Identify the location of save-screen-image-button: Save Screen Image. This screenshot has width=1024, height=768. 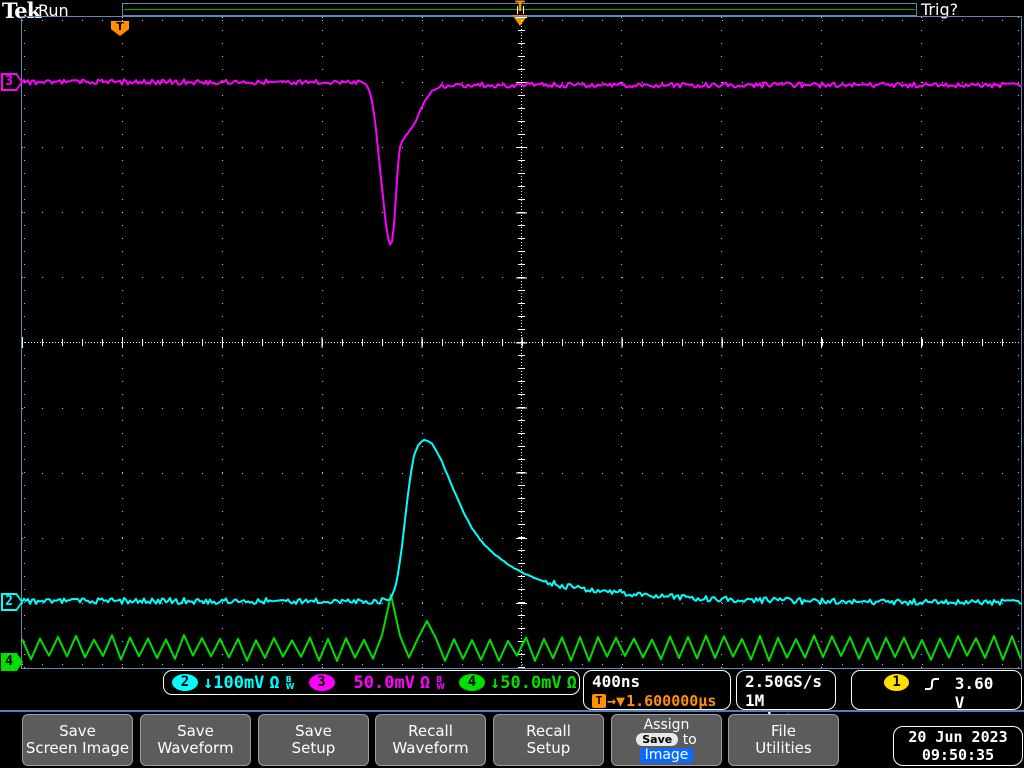
(77, 740).